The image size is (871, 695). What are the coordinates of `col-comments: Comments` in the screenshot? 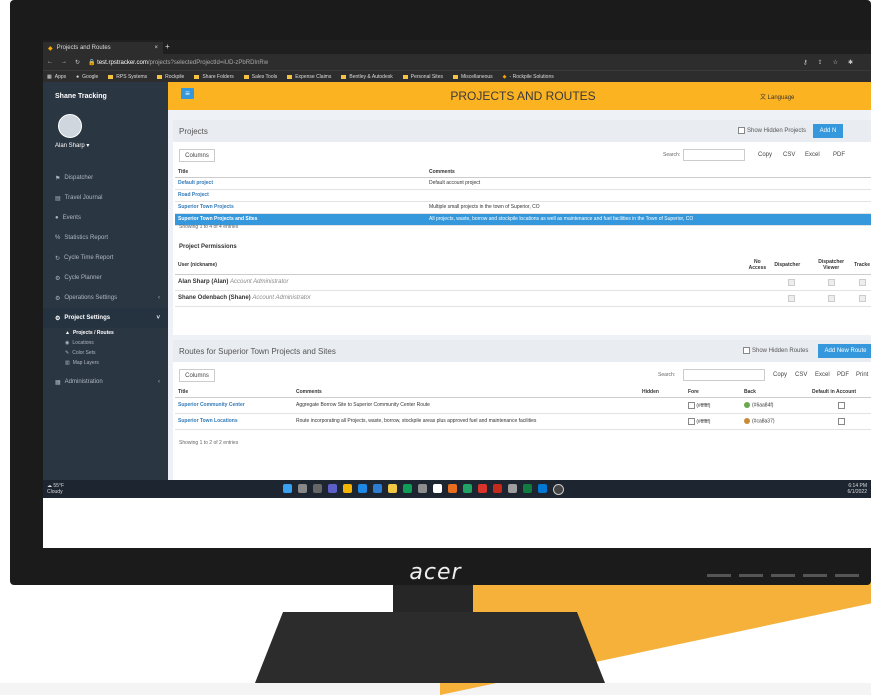 It's located at (648, 172).